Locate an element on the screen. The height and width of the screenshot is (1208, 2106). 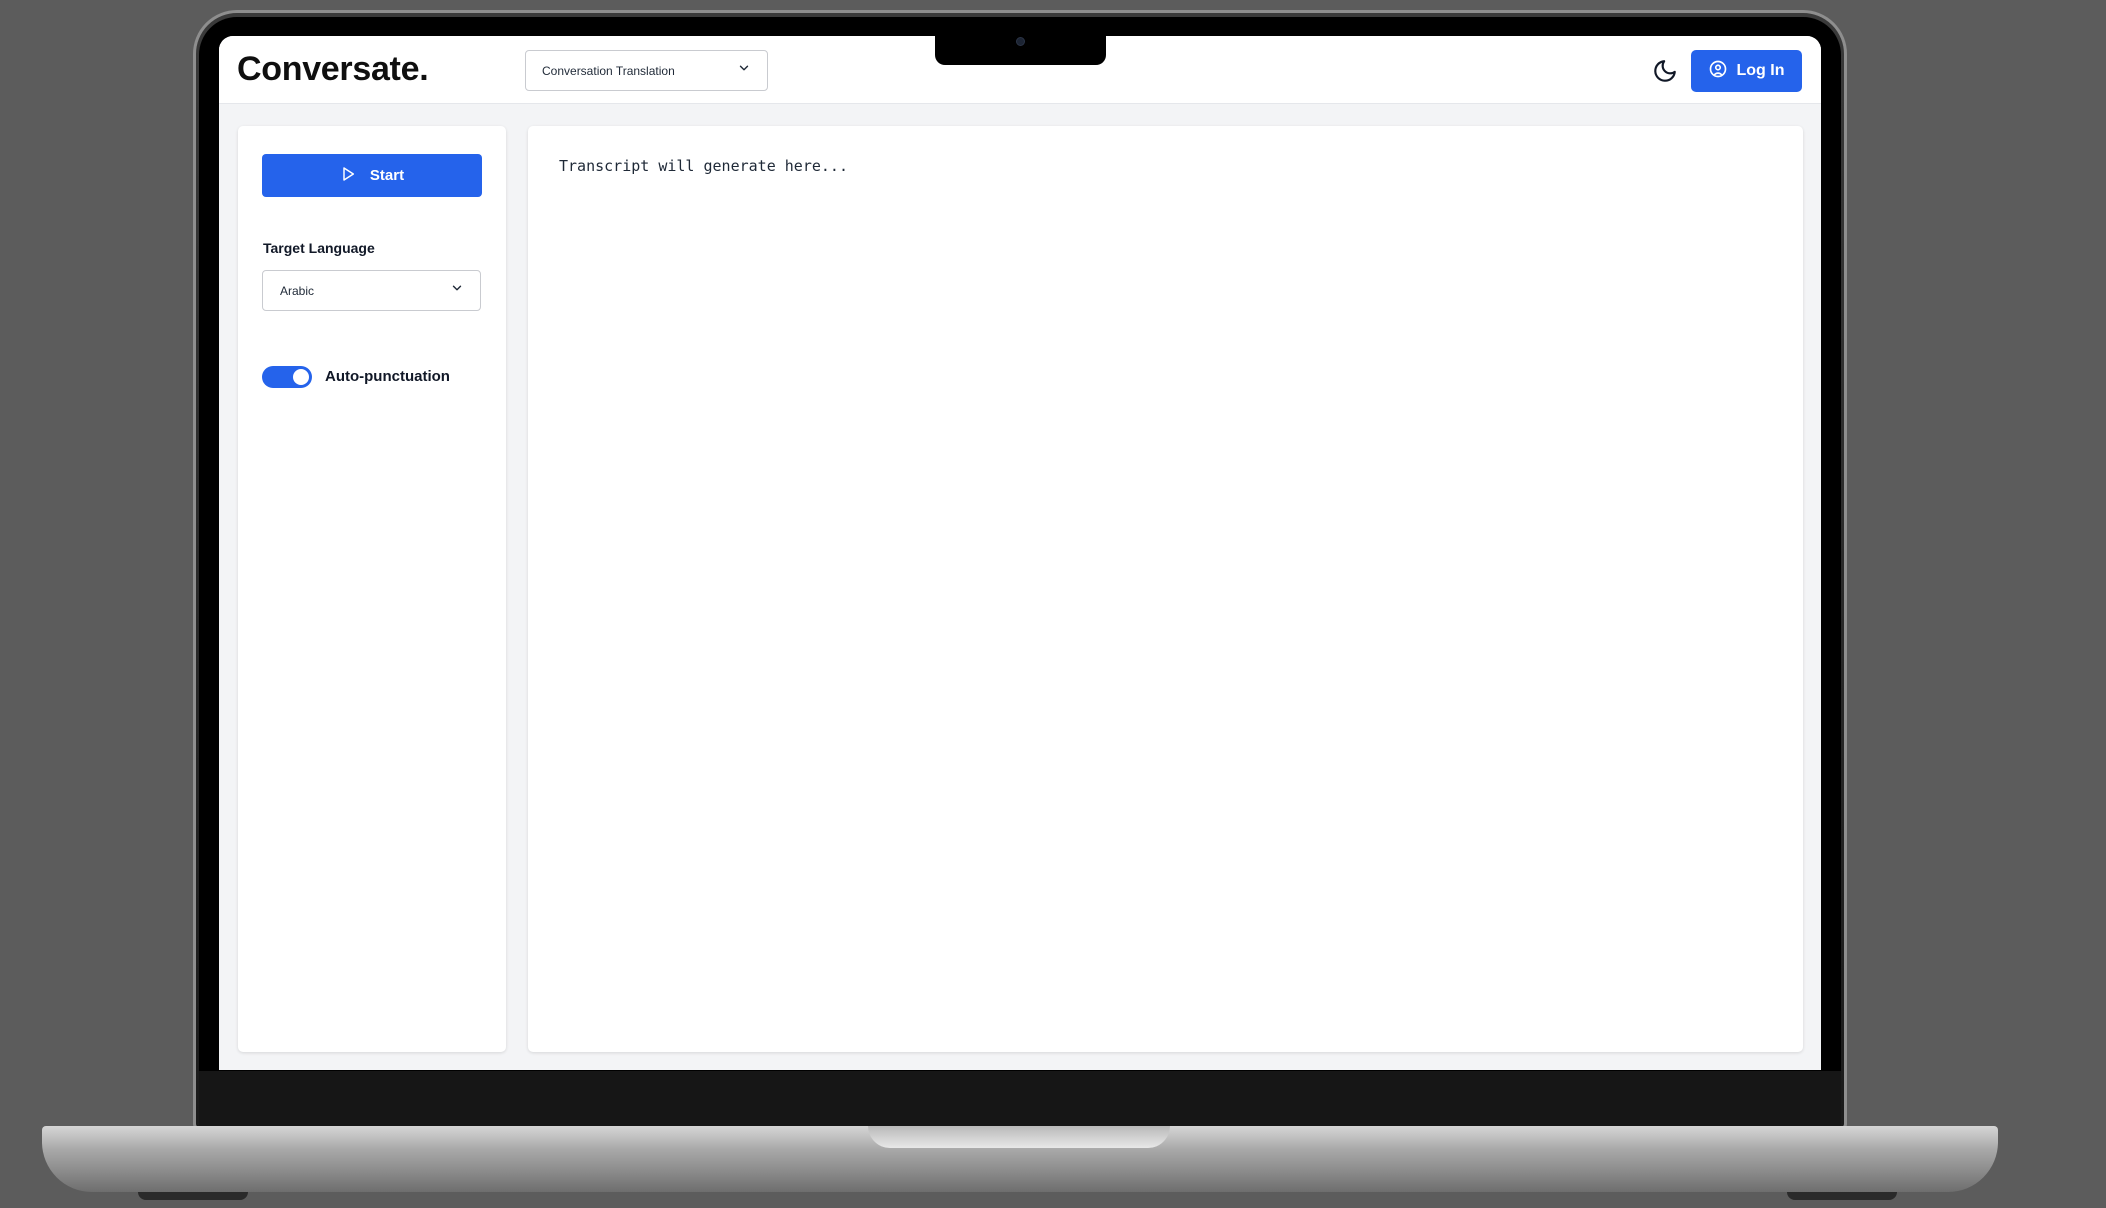
auto-punctuation-toggle is located at coordinates (287, 377).